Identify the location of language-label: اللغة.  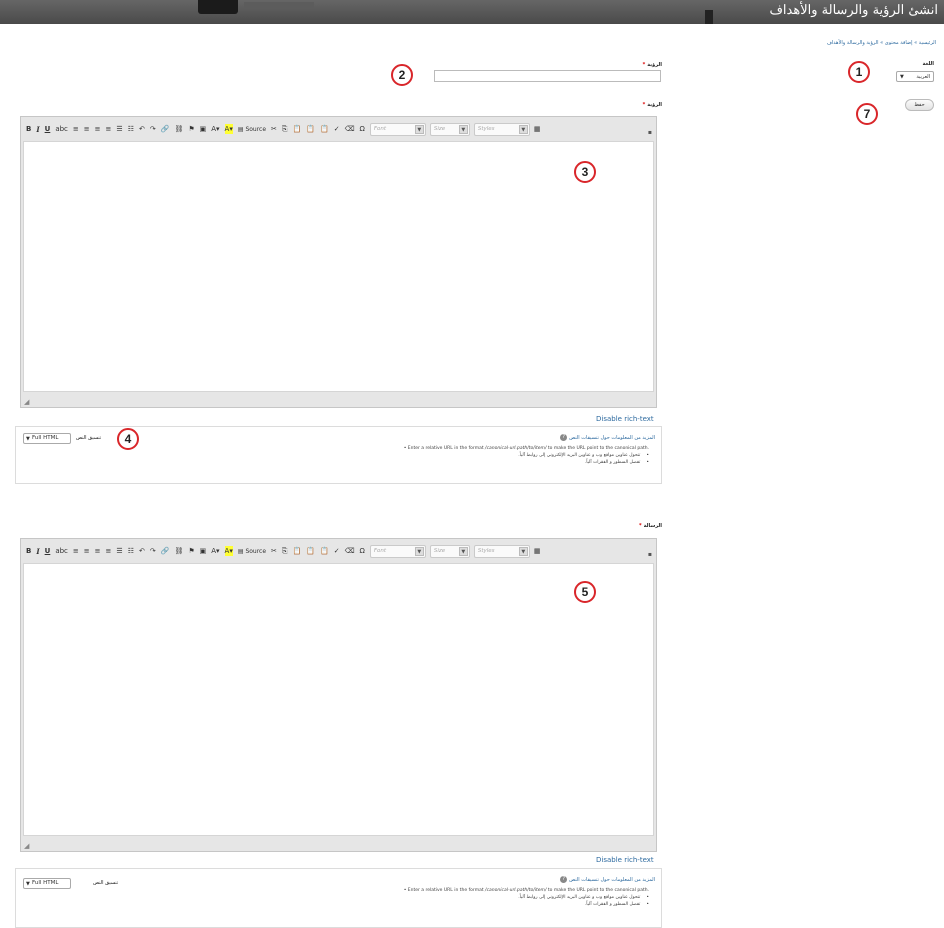
(928, 64).